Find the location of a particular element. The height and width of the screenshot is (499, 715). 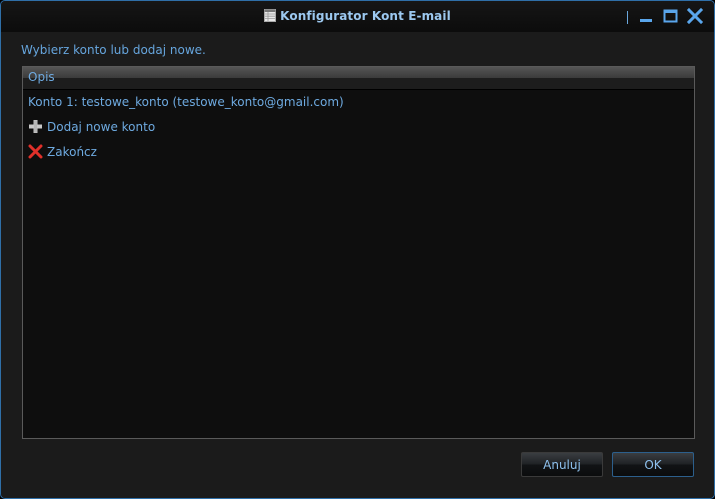

column-header-description: Opis is located at coordinates (358, 78).